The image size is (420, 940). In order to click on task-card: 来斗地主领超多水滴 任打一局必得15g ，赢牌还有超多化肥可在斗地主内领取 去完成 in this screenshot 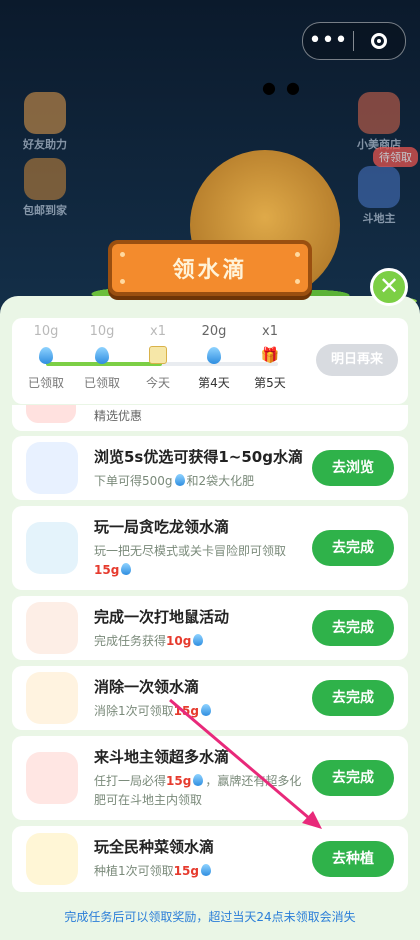, I will do `click(210, 778)`.